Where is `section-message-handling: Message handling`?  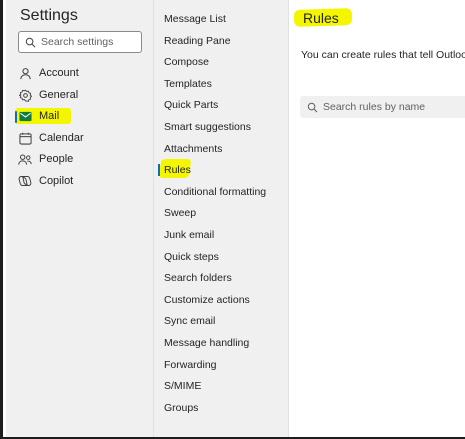
section-message-handling: Message handling is located at coordinates (206, 343).